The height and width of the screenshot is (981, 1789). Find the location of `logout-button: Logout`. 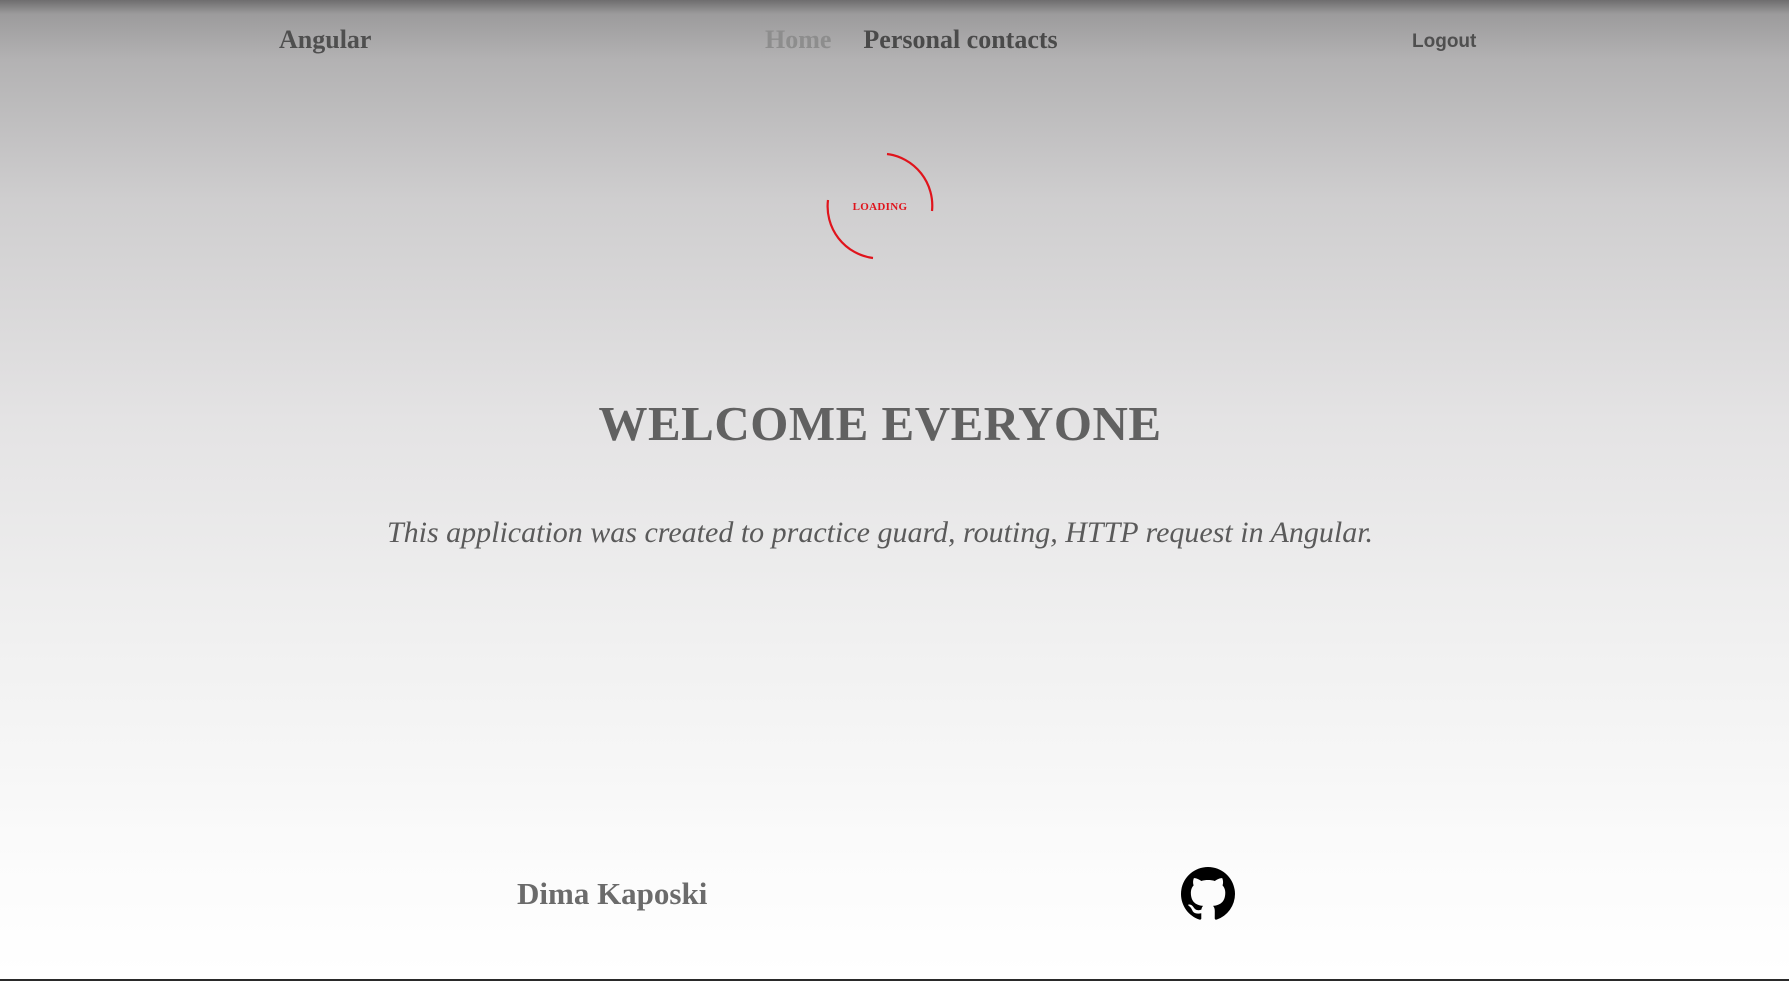

logout-button: Logout is located at coordinates (1444, 42).